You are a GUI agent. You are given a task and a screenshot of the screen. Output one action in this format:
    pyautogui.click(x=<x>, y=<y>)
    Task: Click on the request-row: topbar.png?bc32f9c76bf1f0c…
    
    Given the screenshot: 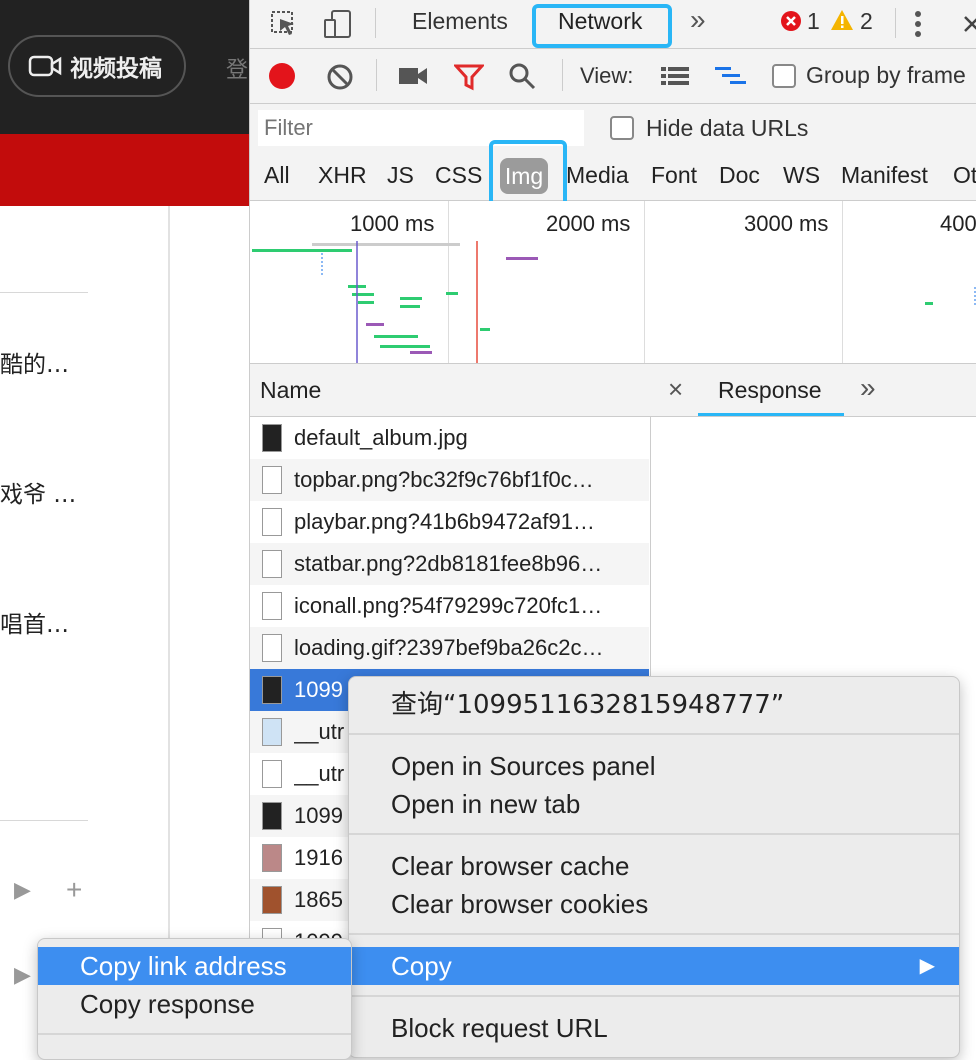 What is the action you would take?
    pyautogui.click(x=449, y=480)
    